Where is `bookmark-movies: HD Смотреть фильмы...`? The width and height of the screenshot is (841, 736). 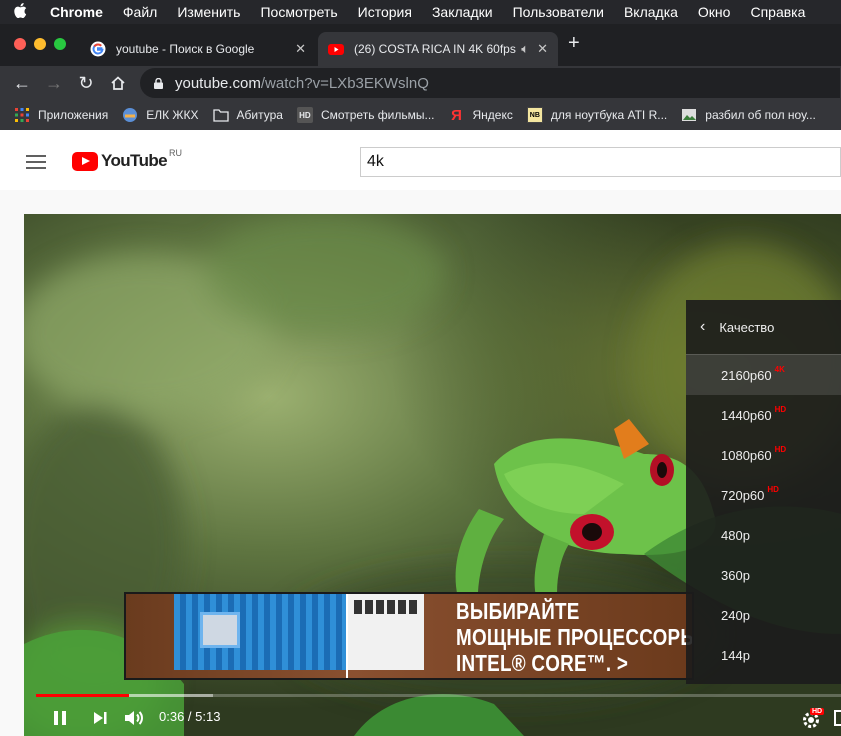
bookmark-movies: HD Смотреть фильмы... is located at coordinates (365, 115).